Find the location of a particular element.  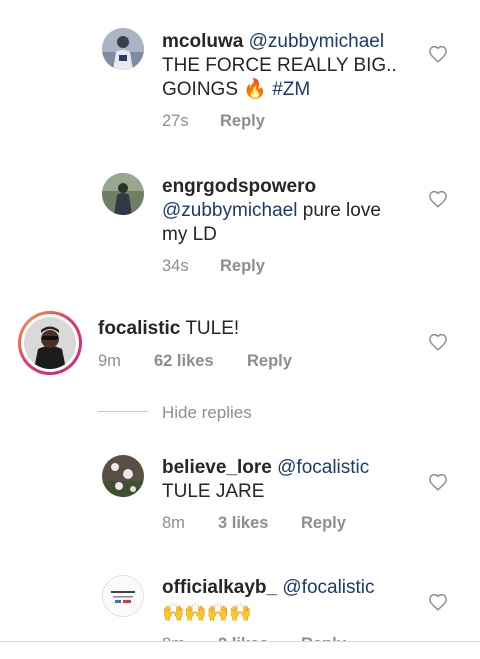

comment-body: focalistic TULE! is located at coordinates (258, 329).